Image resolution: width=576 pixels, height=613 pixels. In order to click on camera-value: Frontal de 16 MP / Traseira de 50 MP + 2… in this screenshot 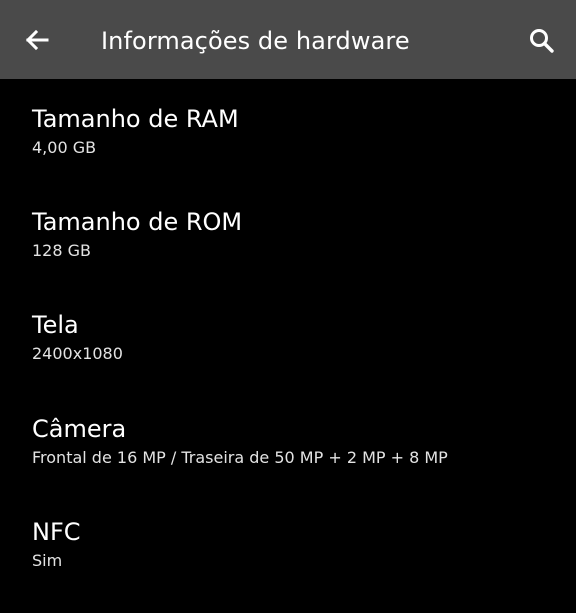, I will do `click(240, 457)`.